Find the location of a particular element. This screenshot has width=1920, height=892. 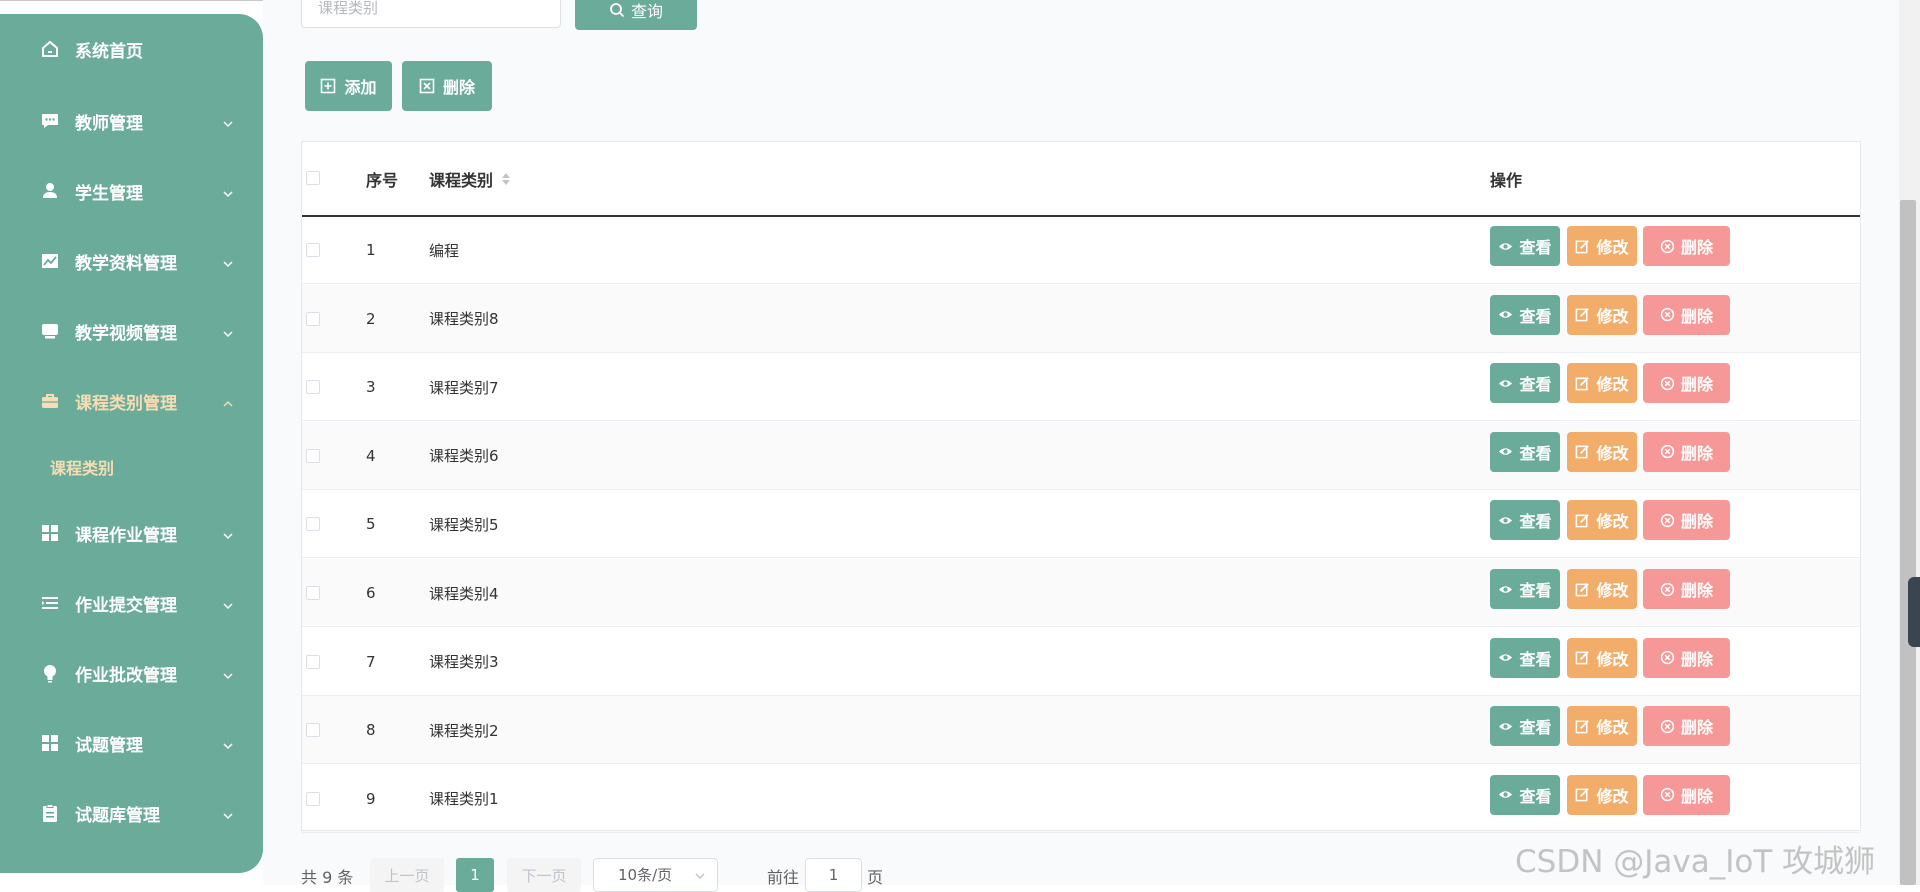

sidebar-item-grading: 作业批改管理 is located at coordinates (131, 673).